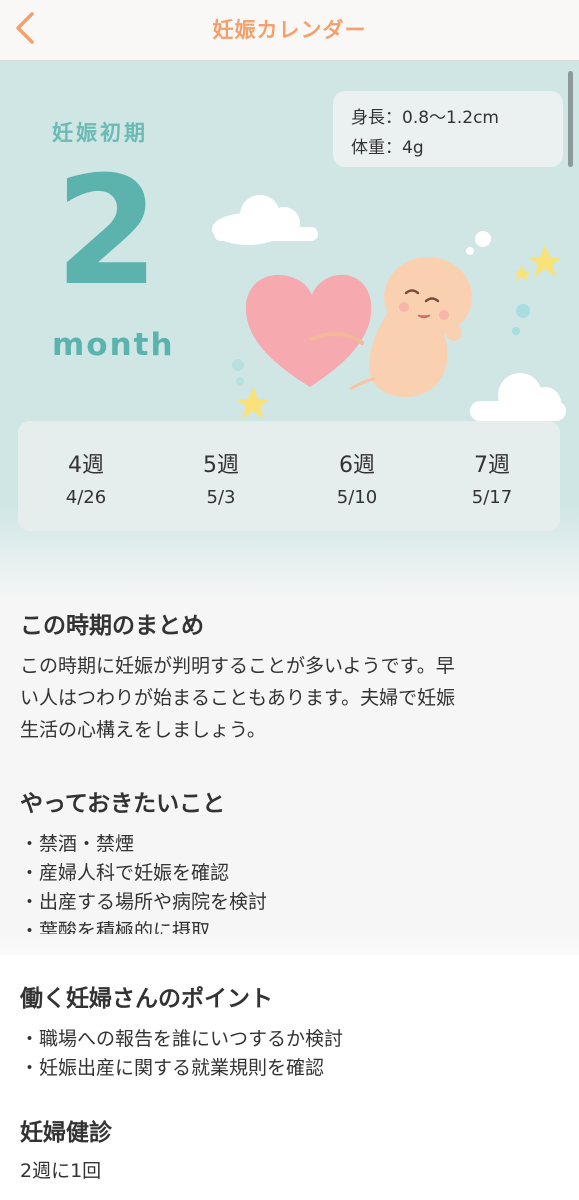 The width and height of the screenshot is (579, 1200). I want to click on page-title: 妊娠カレンダー, so click(289, 30).